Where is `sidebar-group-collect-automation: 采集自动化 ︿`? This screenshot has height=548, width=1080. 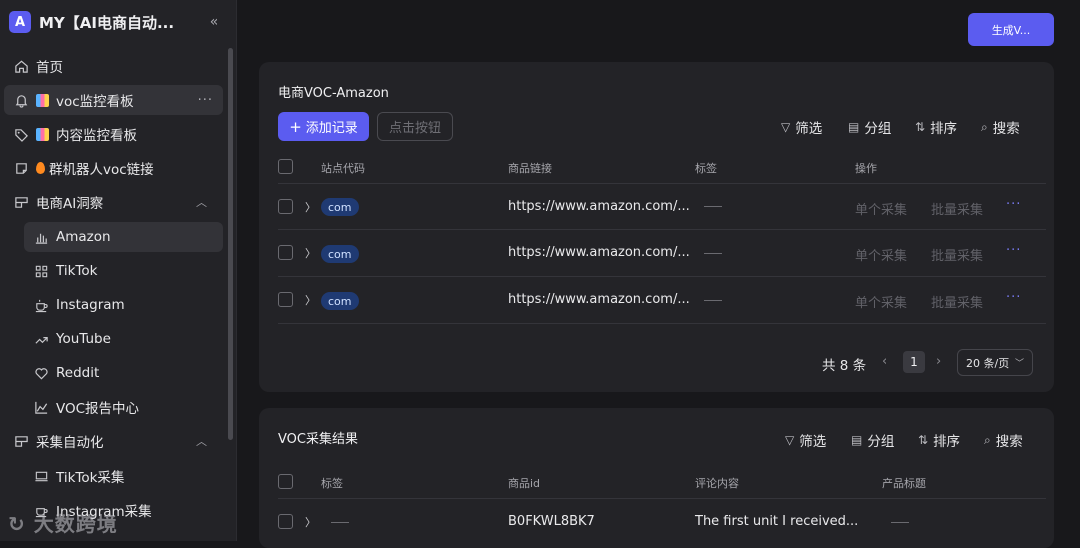
sidebar-group-collect-automation: 采集自动化 ︿ is located at coordinates (115, 441).